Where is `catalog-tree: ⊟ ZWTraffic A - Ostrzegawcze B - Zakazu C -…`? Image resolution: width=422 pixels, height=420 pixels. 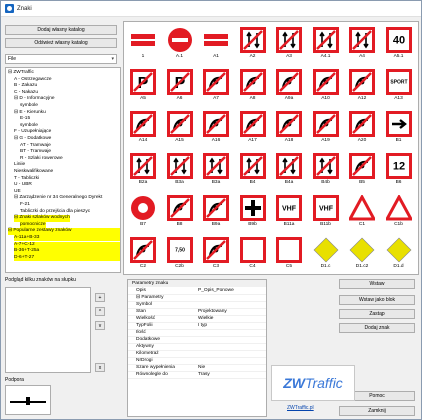 catalog-tree: ⊟ ZWTraffic A - Ostrzegawcze B - Zakazu C -… is located at coordinates (63, 170).